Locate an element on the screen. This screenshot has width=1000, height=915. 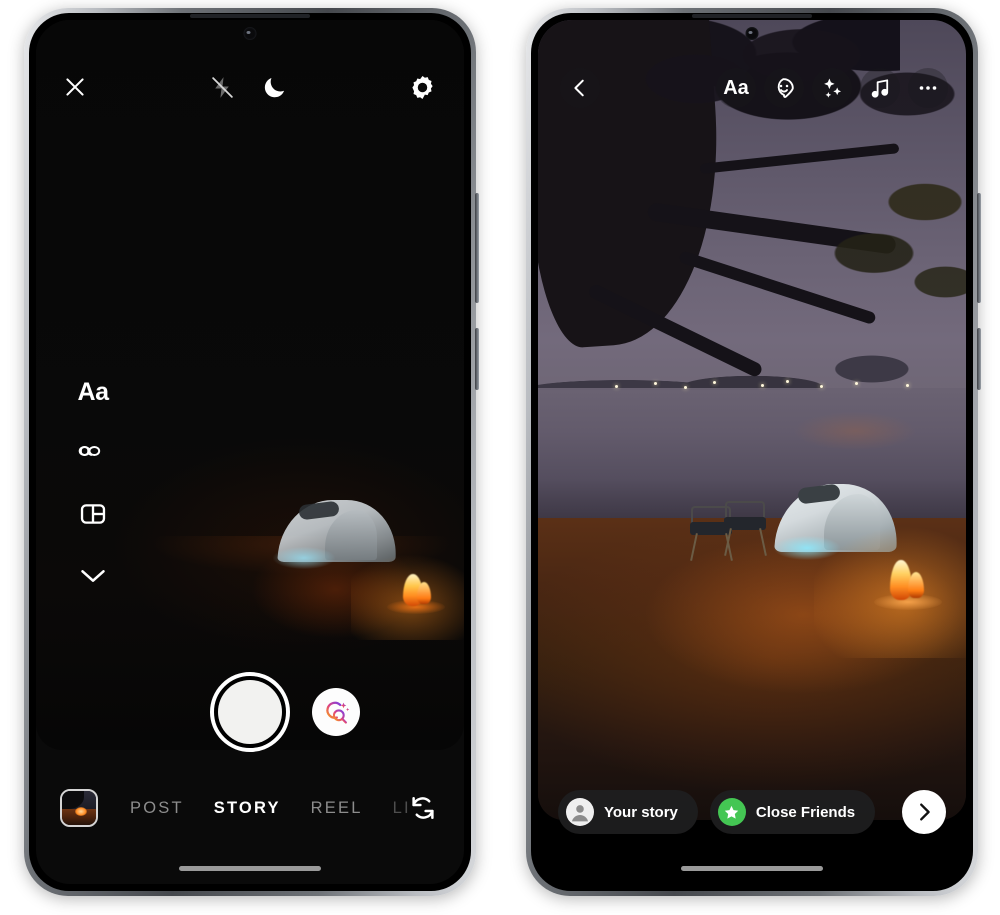
layout-grid-icon is located at coordinates (93, 516).